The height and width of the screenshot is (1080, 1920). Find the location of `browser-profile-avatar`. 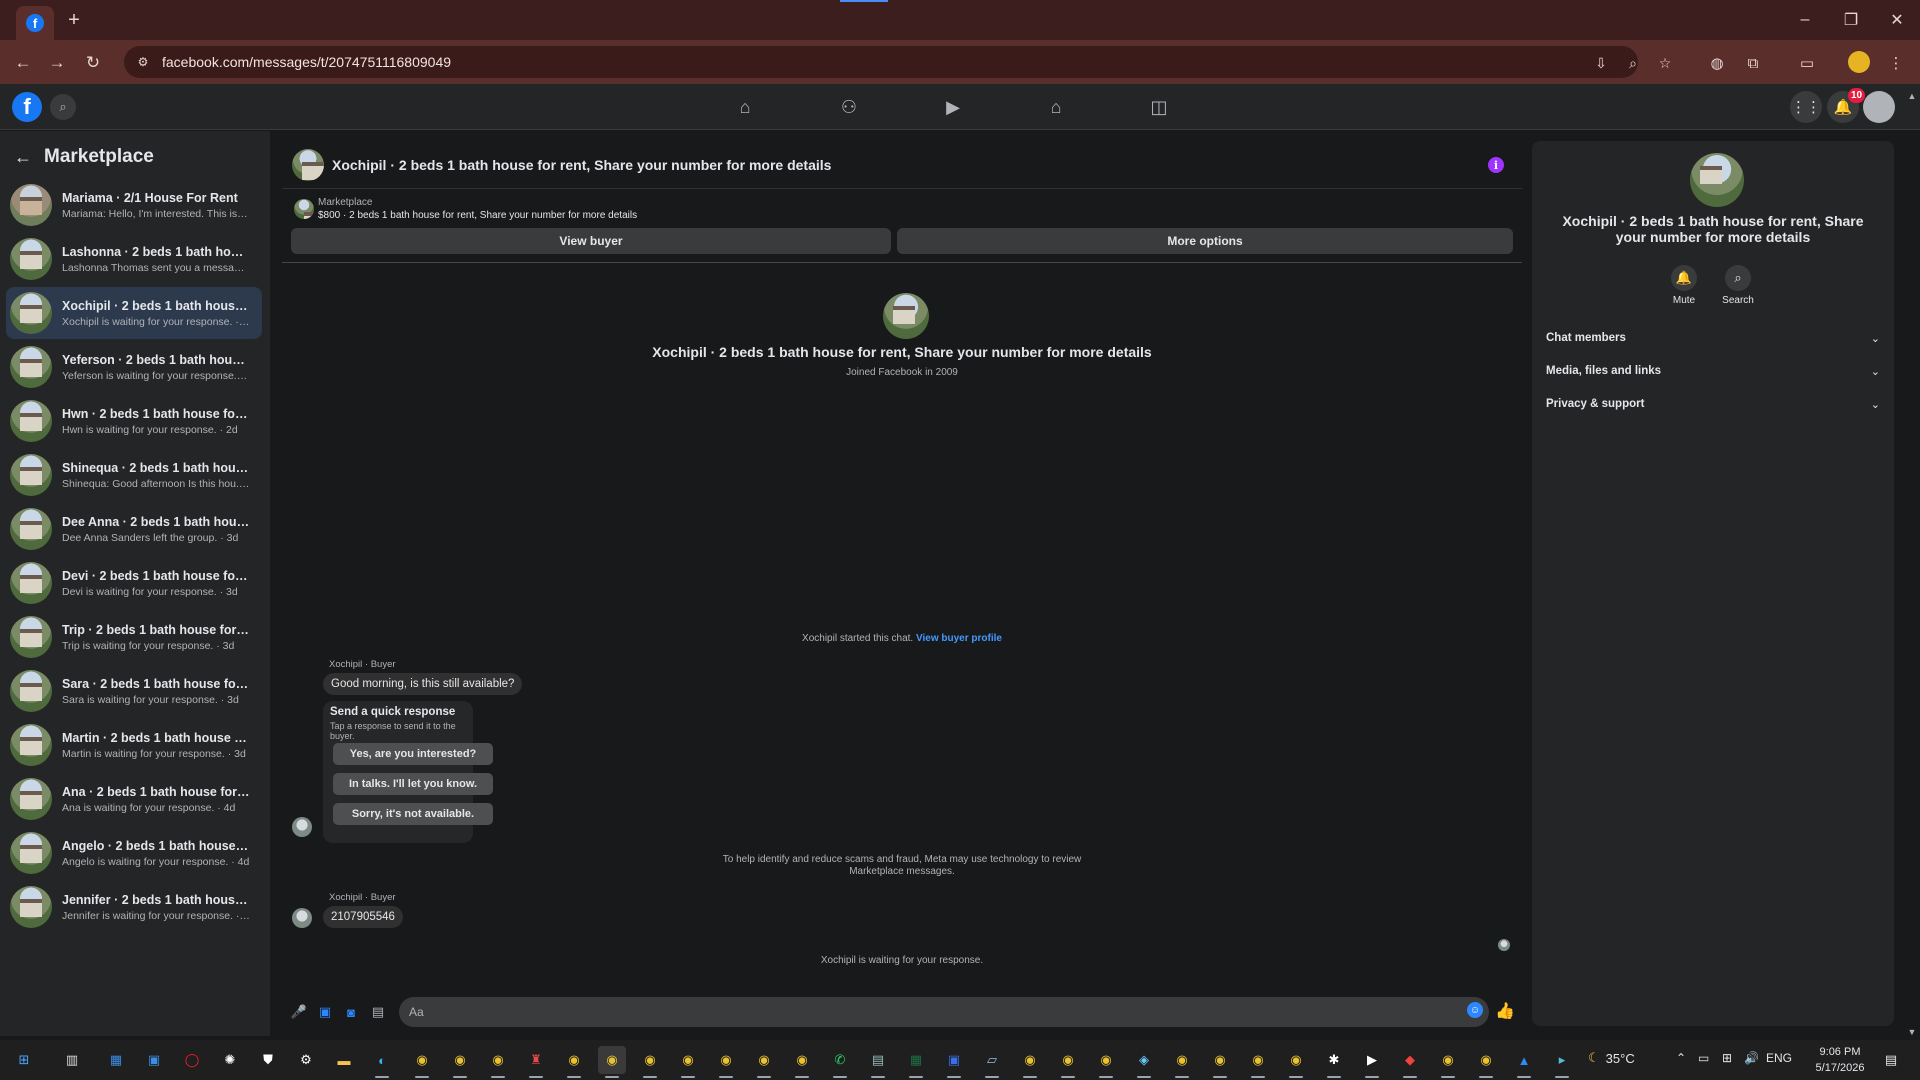

browser-profile-avatar is located at coordinates (1859, 62).